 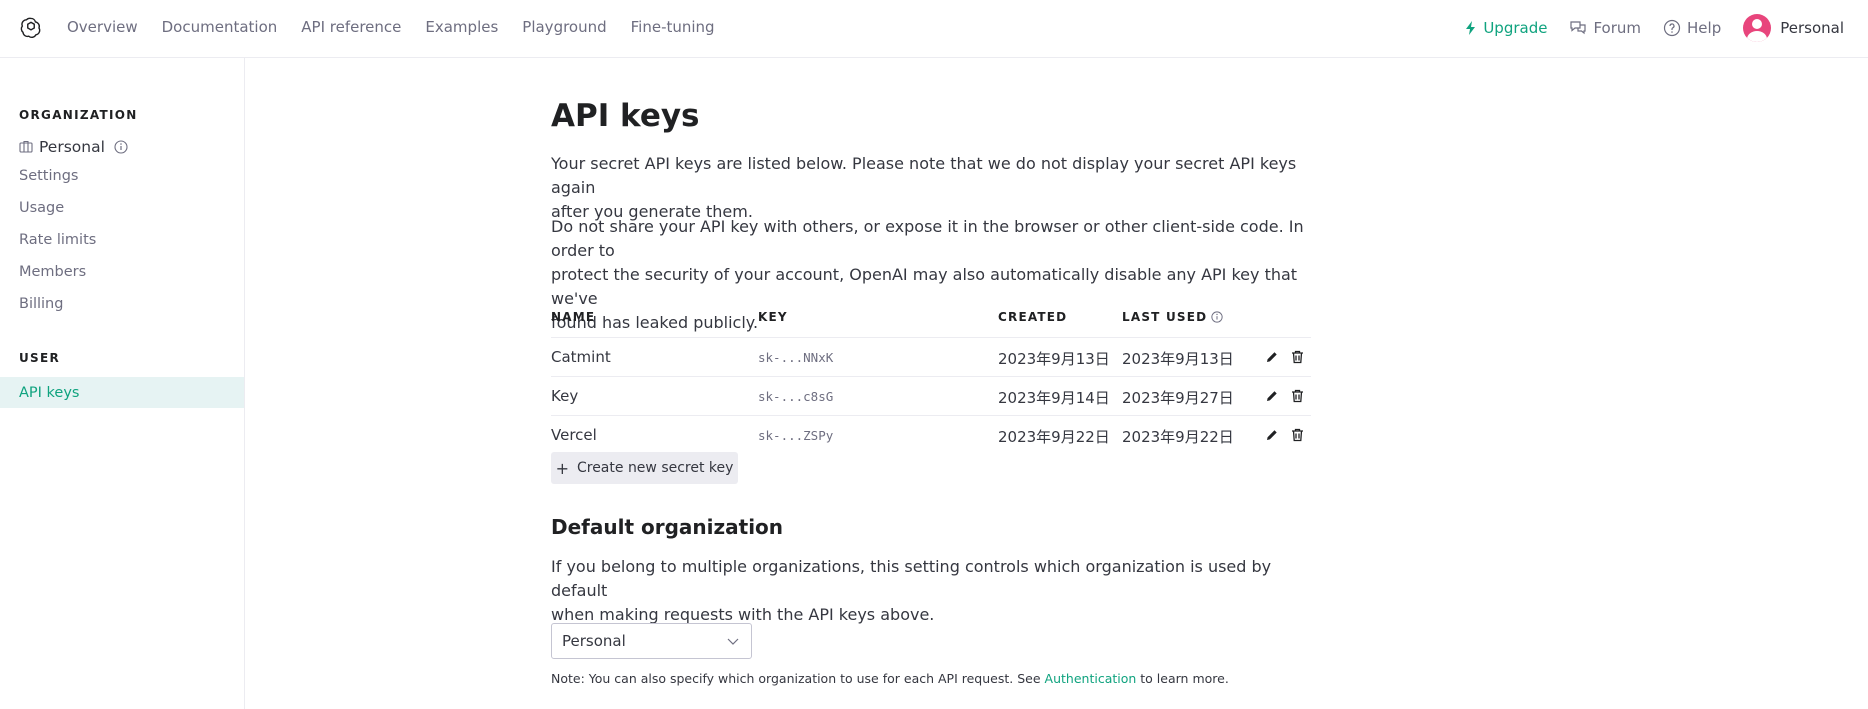 What do you see at coordinates (796, 357) in the screenshot?
I see `key-value: sk-...NNxK` at bounding box center [796, 357].